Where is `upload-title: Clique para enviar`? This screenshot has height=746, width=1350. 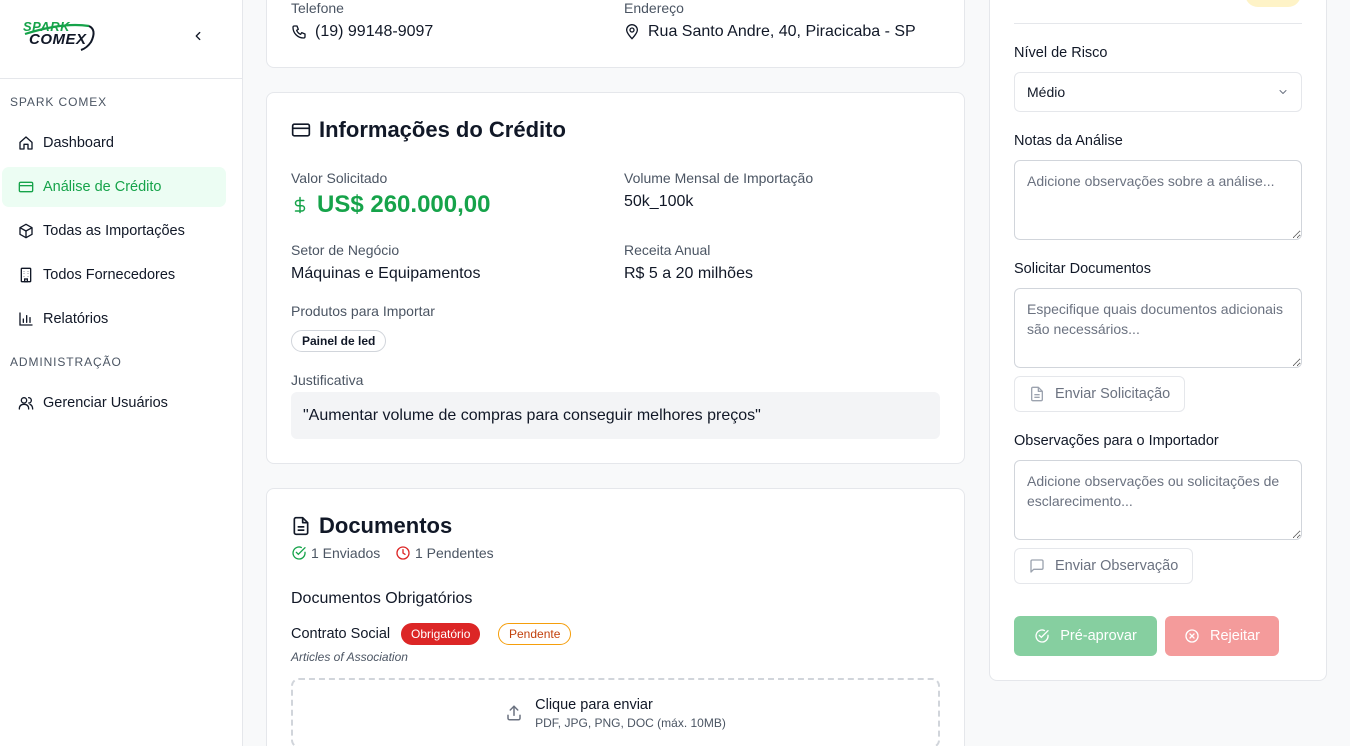
upload-title: Clique para enviar is located at coordinates (594, 704).